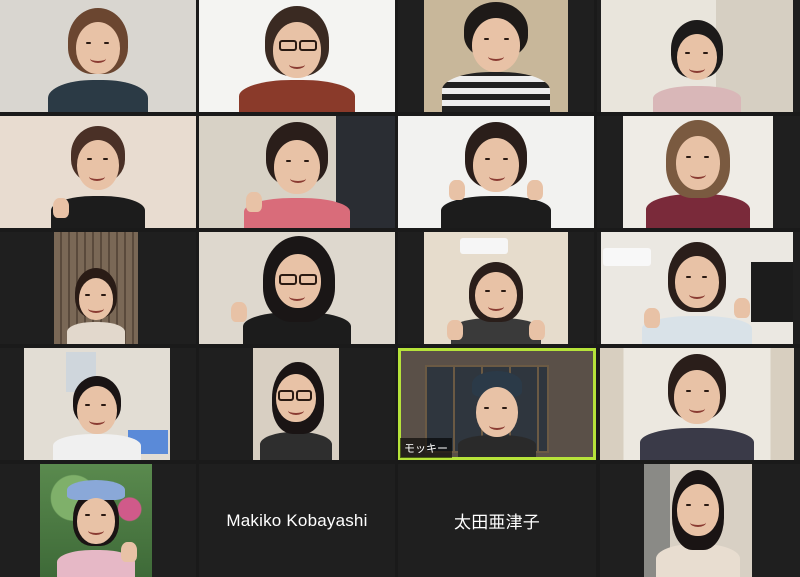 The height and width of the screenshot is (577, 800). I want to click on participant-tile-video-off: 太田亜津子, so click(497, 520).